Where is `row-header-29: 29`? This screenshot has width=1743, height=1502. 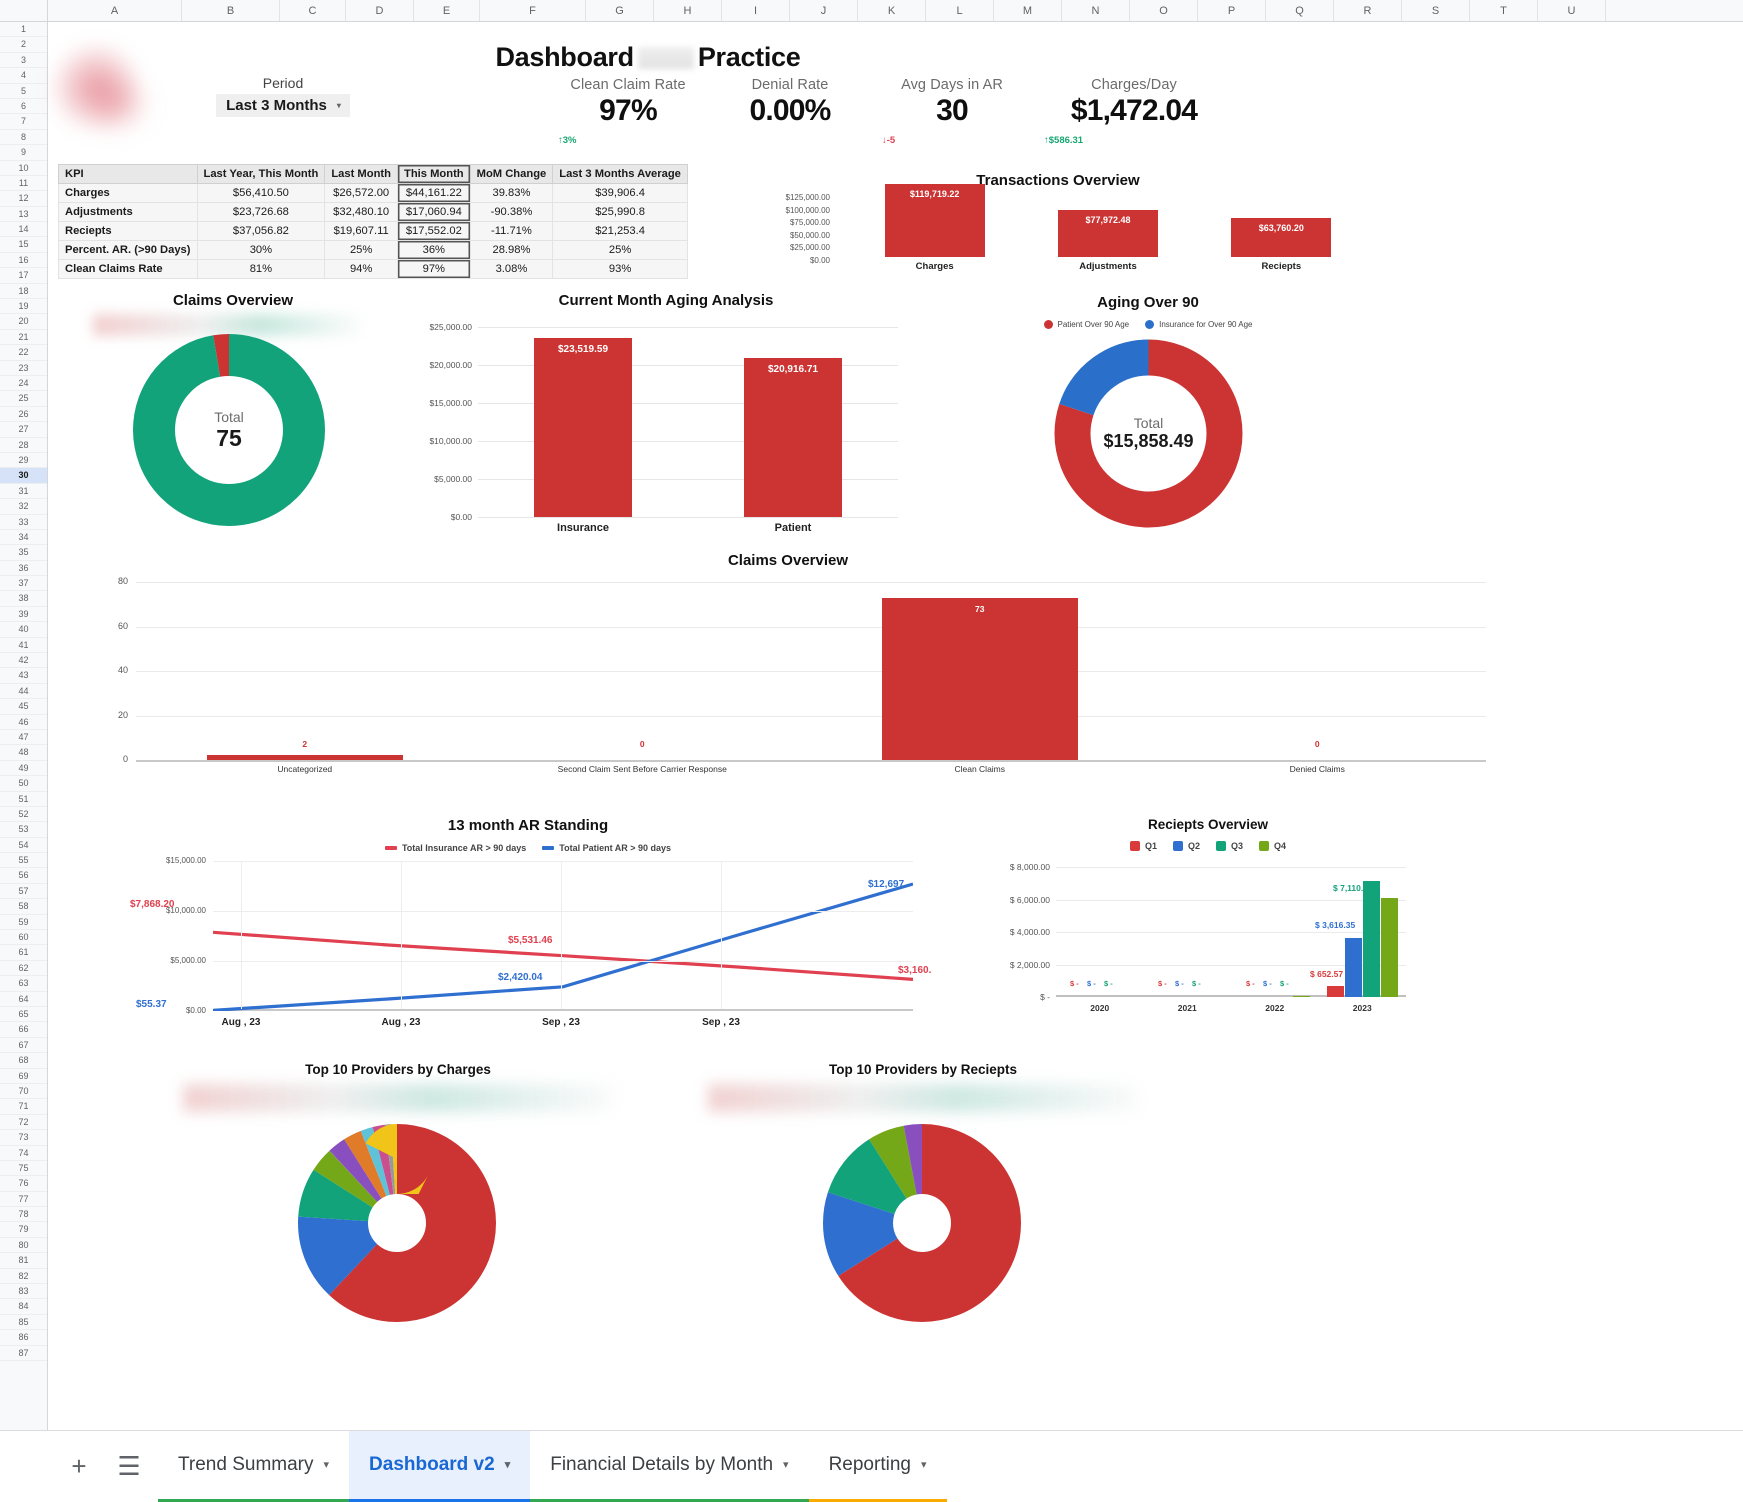 row-header-29: 29 is located at coordinates (23, 461).